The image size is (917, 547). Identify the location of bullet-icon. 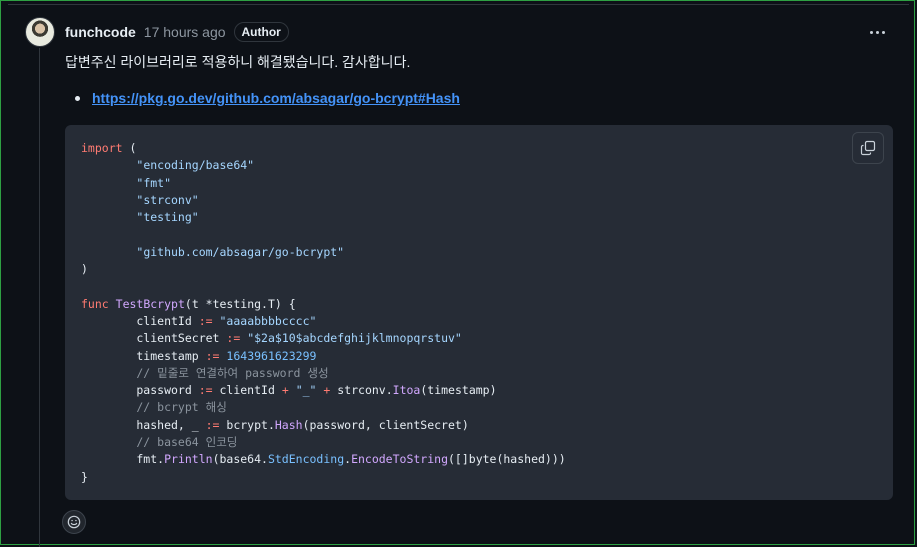
(77, 98).